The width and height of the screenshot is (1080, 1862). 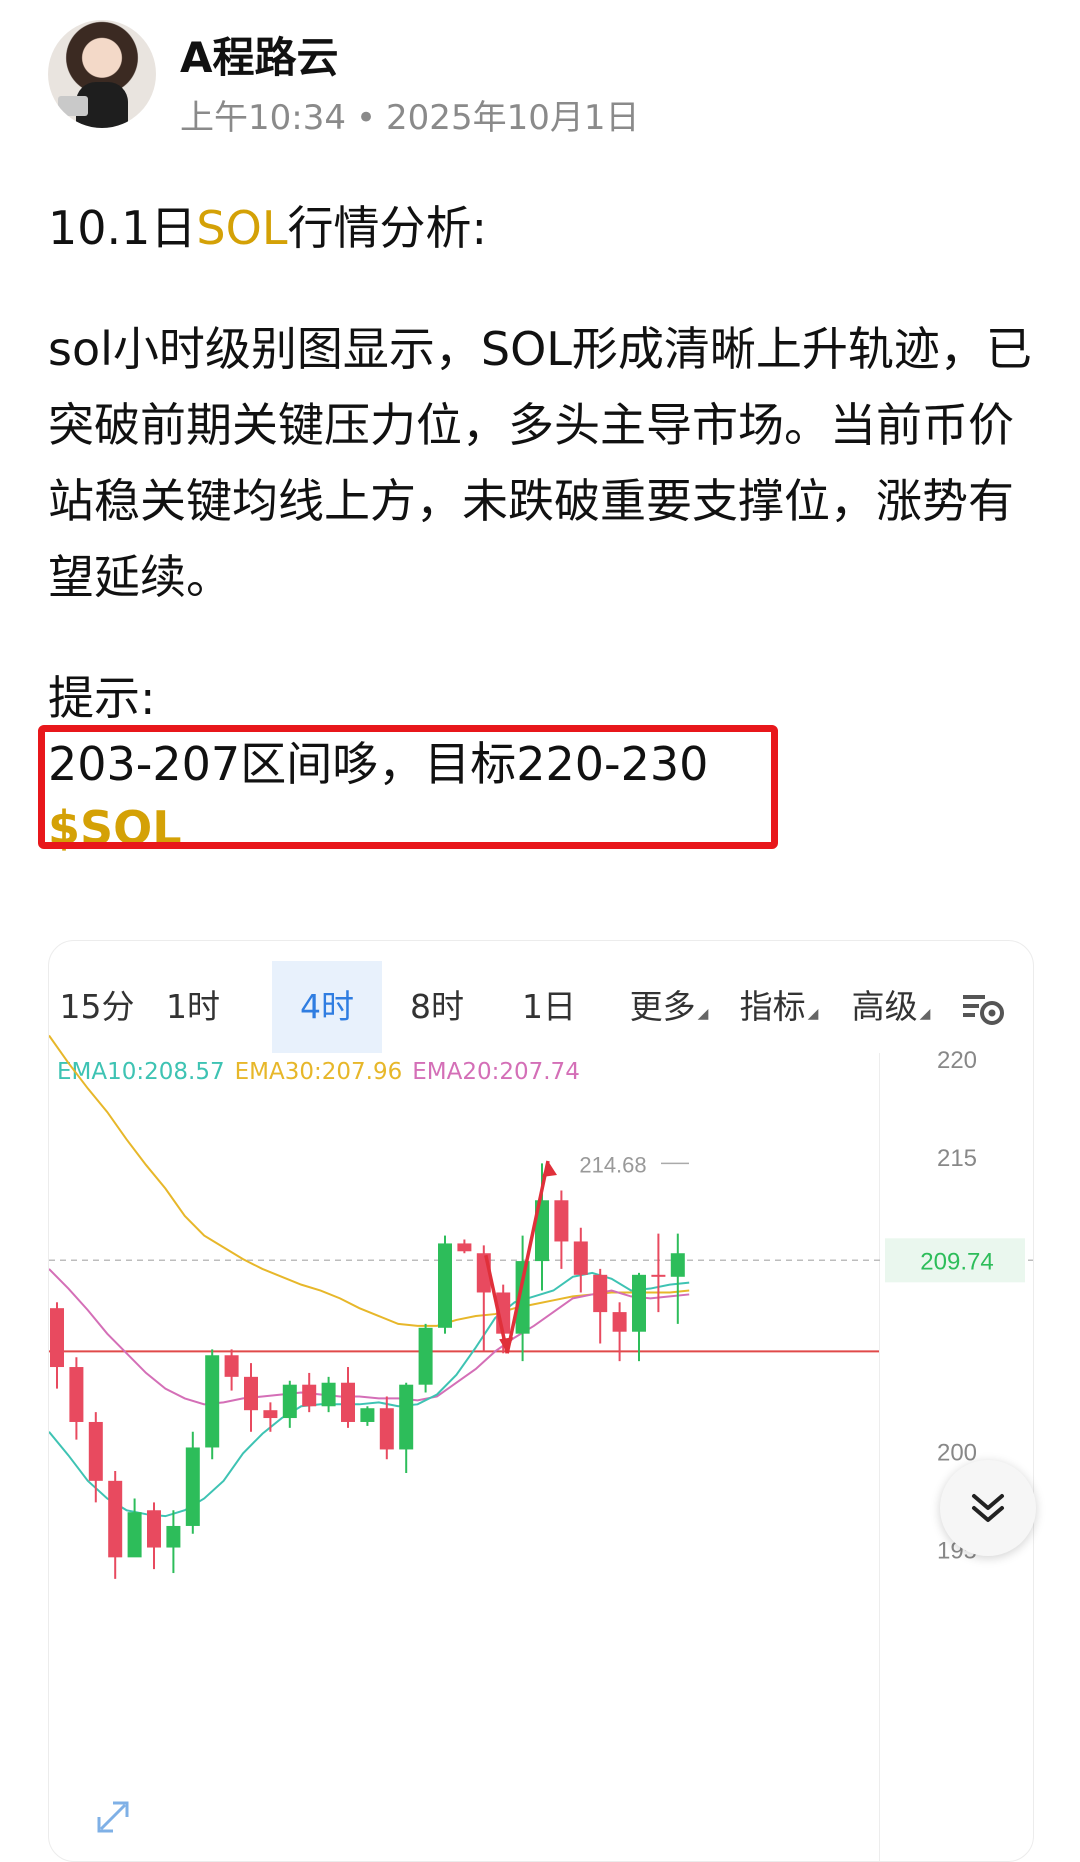 I want to click on high-price-label: 214.68, so click(x=612, y=1164).